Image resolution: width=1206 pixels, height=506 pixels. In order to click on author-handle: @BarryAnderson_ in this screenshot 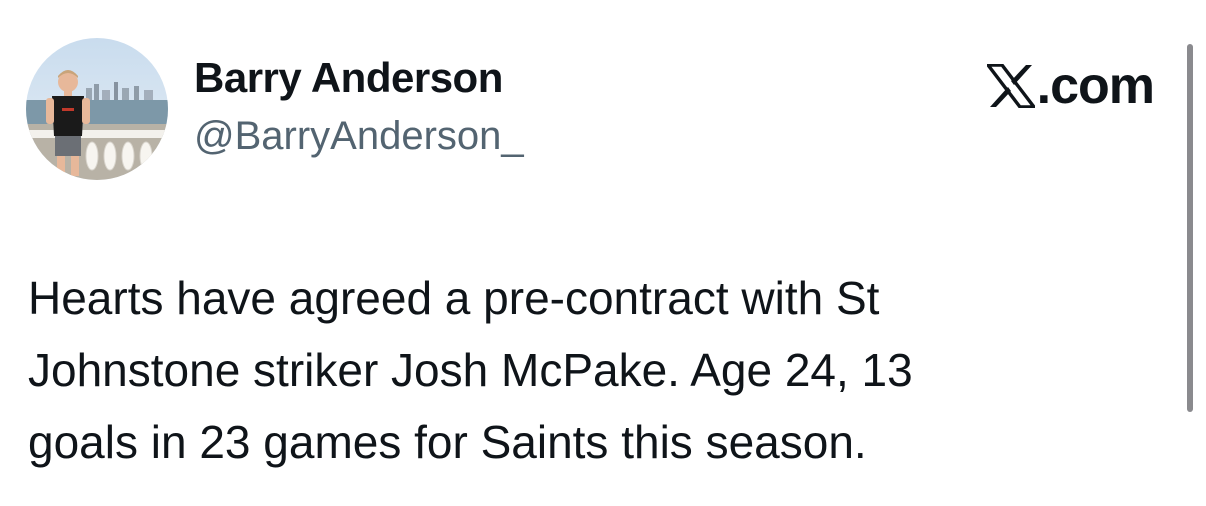, I will do `click(359, 136)`.